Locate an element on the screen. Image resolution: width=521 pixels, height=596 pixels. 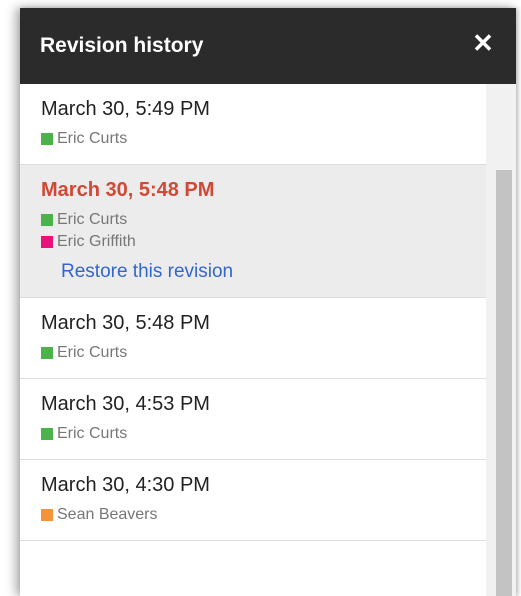
panel-header: Revision history ✕ is located at coordinates (268, 46).